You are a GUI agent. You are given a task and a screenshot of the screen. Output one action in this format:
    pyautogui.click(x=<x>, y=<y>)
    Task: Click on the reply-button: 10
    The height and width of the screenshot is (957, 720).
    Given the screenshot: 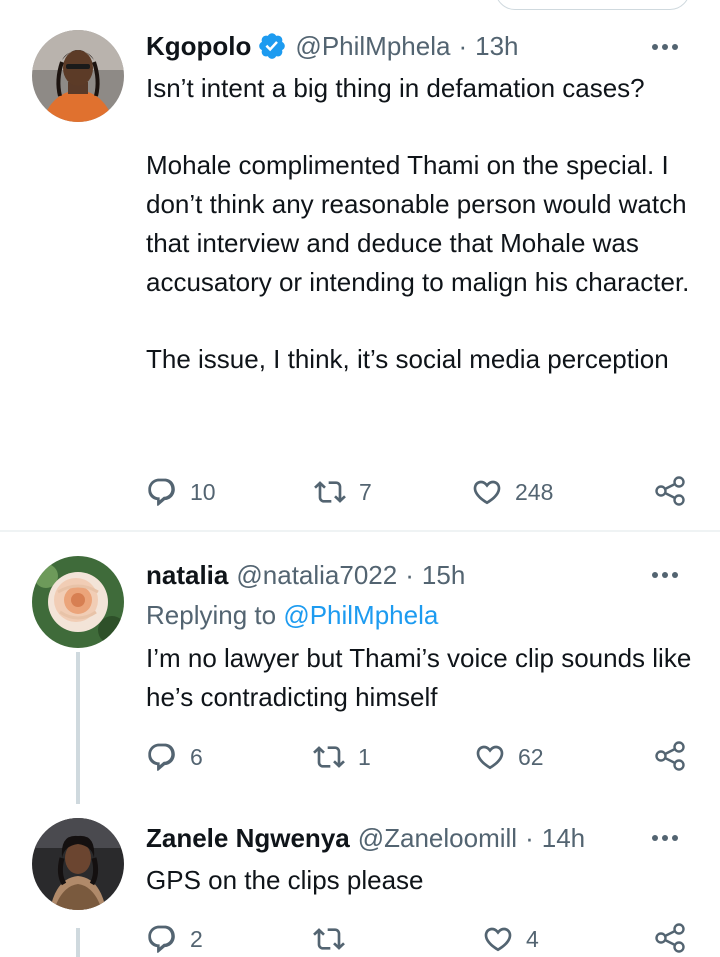 What is the action you would take?
    pyautogui.click(x=181, y=492)
    